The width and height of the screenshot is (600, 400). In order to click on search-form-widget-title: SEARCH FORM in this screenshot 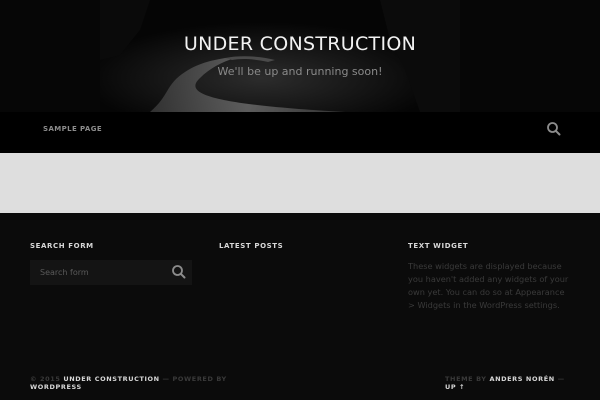, I will do `click(62, 246)`.